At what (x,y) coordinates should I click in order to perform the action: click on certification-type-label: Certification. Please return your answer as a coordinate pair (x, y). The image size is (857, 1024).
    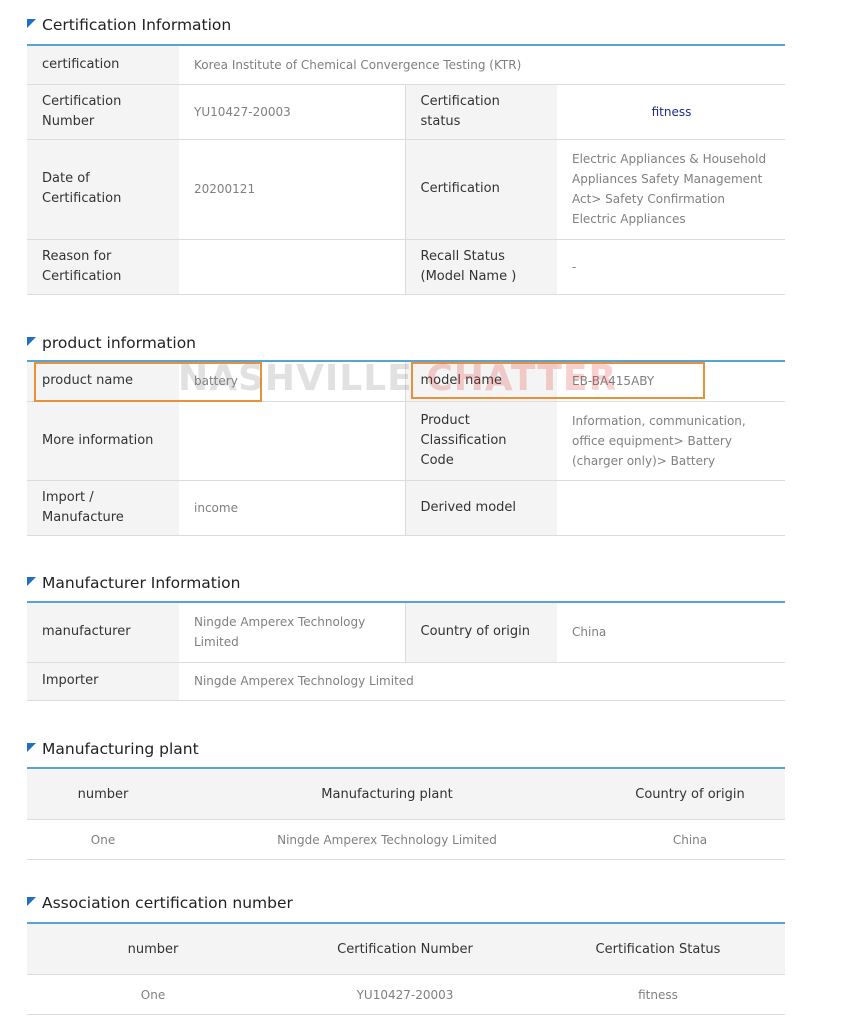
    Looking at the image, I should click on (480, 189).